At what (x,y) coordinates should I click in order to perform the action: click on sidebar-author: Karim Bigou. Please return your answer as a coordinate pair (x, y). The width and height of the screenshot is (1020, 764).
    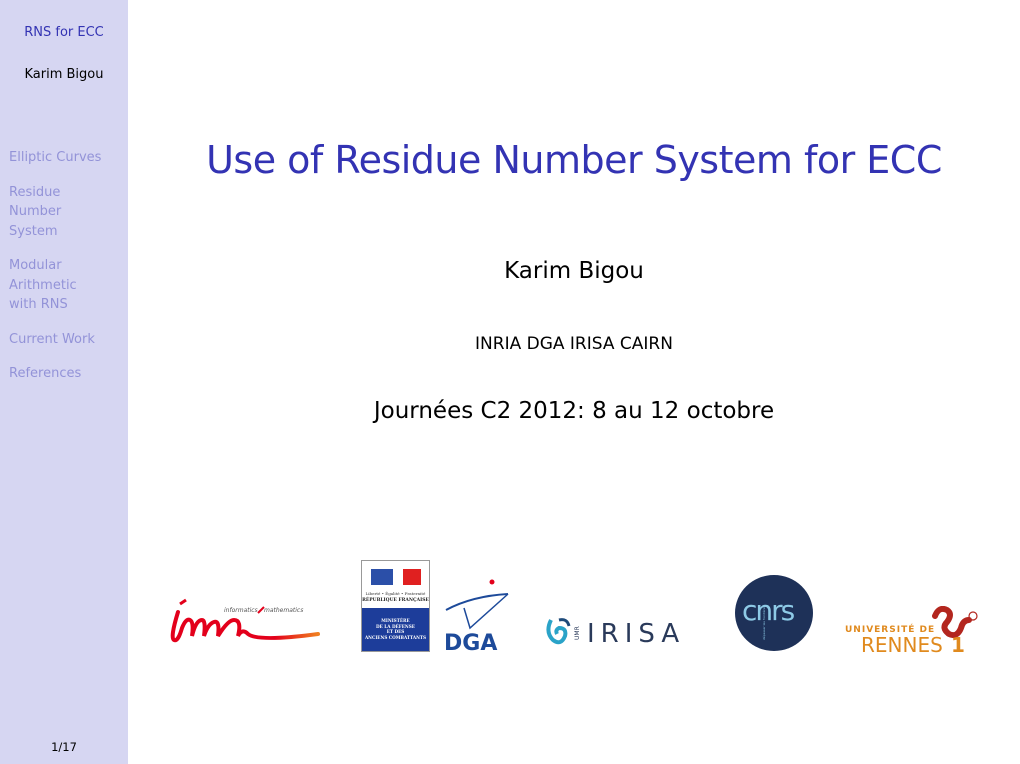
    Looking at the image, I should click on (64, 74).